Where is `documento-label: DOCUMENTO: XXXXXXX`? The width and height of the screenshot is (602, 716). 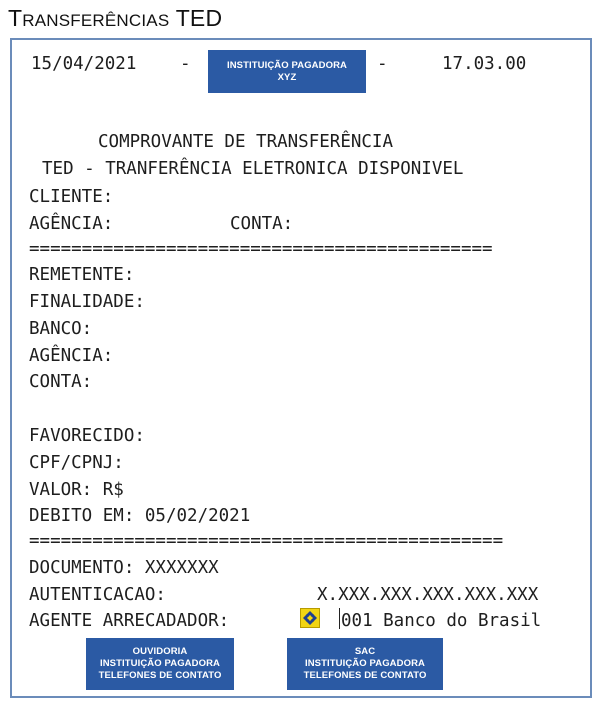 documento-label: DOCUMENTO: XXXXXXX is located at coordinates (124, 568).